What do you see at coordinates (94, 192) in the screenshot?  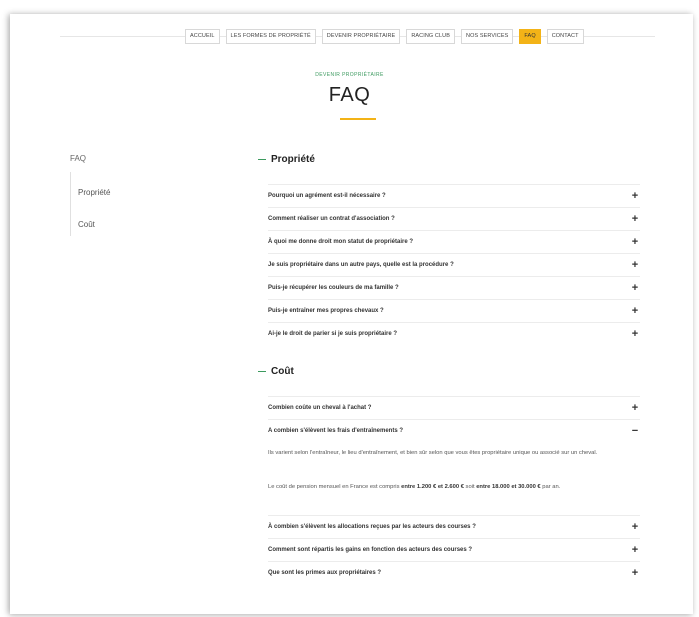 I see `sidebar-item-propriete: Propriété` at bounding box center [94, 192].